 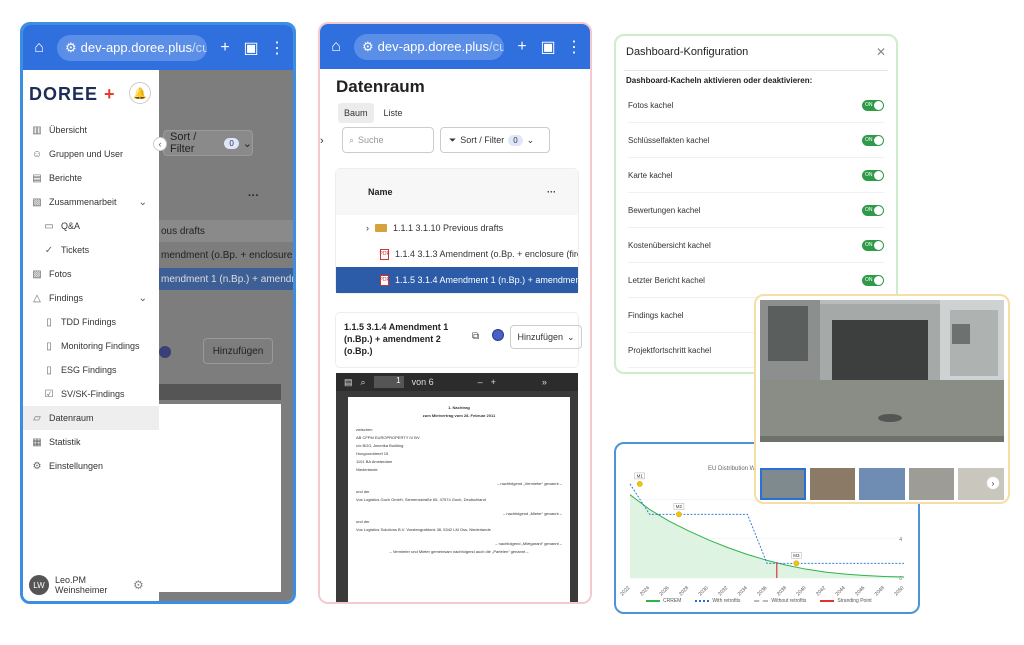 What do you see at coordinates (495, 140) in the screenshot?
I see `sort-filter-button: ⏷ Sort / Filter 0 ⌄` at bounding box center [495, 140].